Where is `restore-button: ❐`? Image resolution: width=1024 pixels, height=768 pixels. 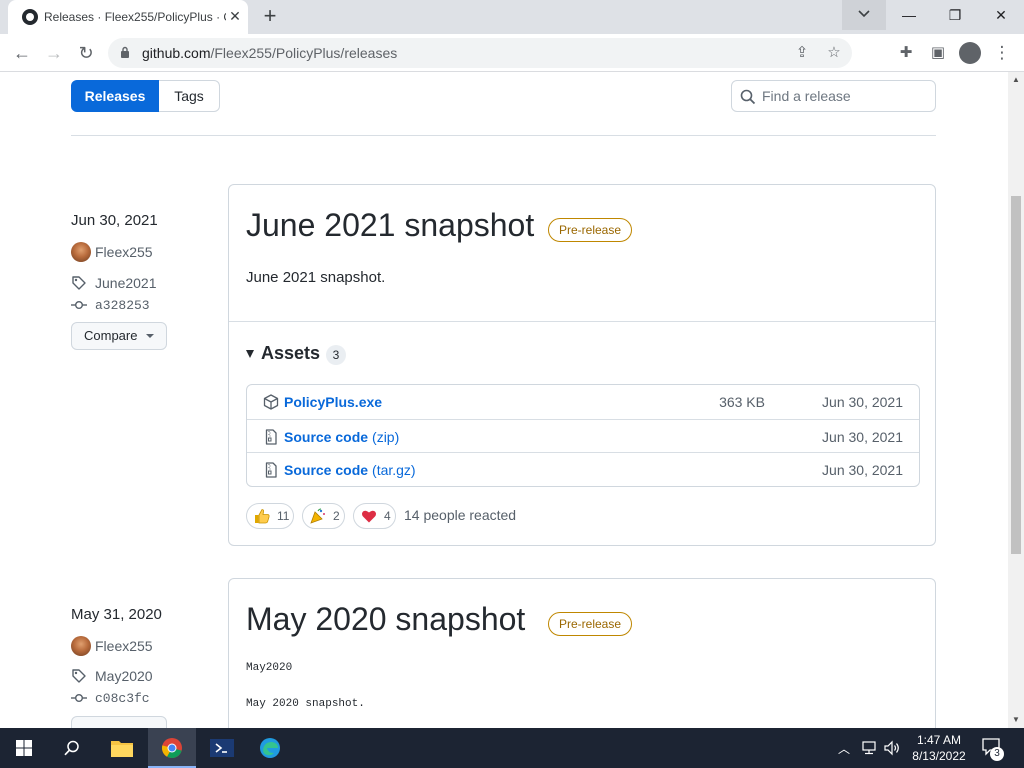
restore-button: ❐ is located at coordinates (955, 15).